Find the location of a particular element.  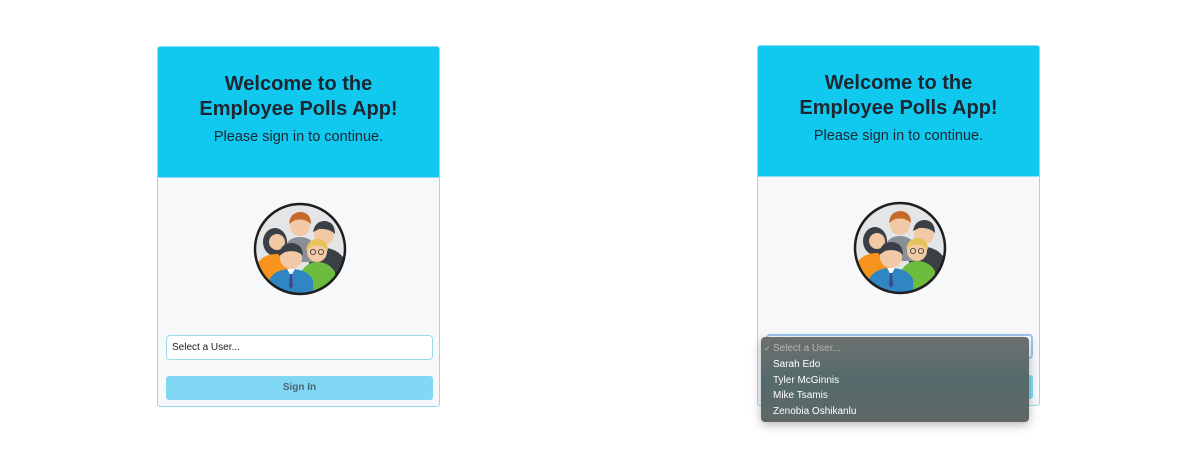

dropdown-option-mike-tsamis: Mike Tsamis is located at coordinates (895, 396).